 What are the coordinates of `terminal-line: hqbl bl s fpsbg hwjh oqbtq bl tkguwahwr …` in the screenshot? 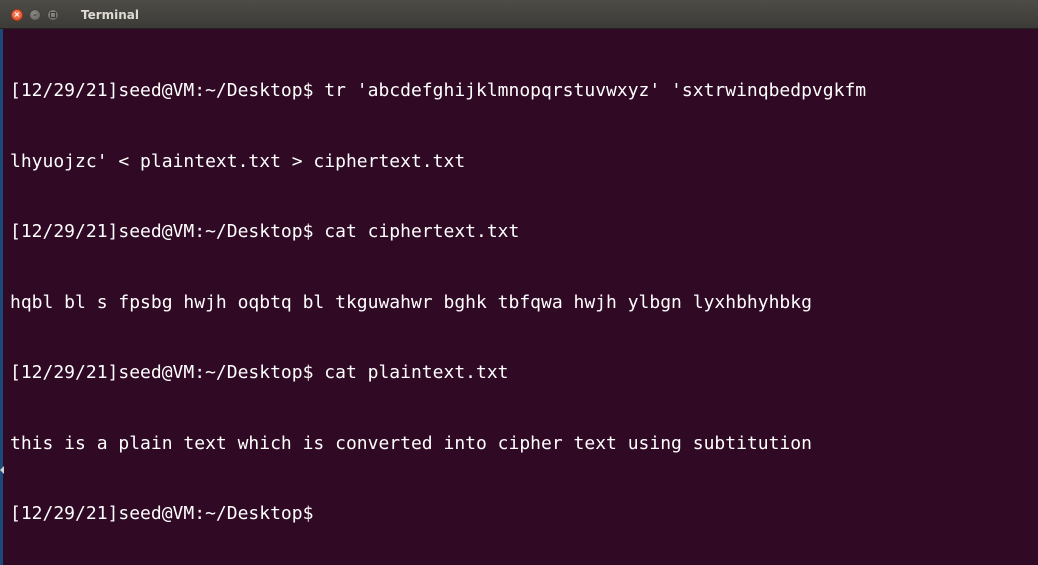 It's located at (411, 302).